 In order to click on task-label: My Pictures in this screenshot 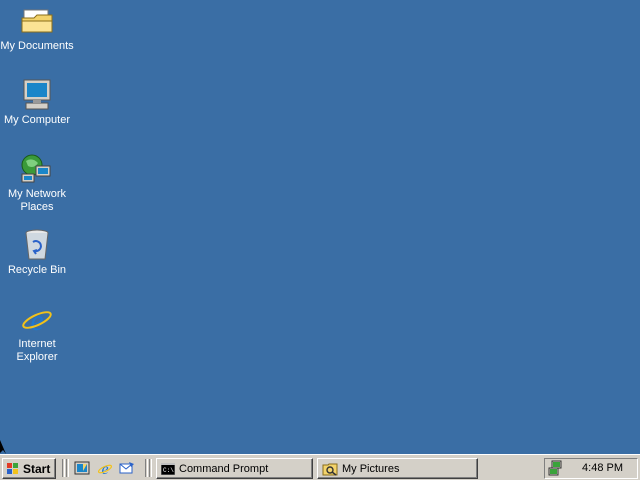, I will do `click(371, 468)`.